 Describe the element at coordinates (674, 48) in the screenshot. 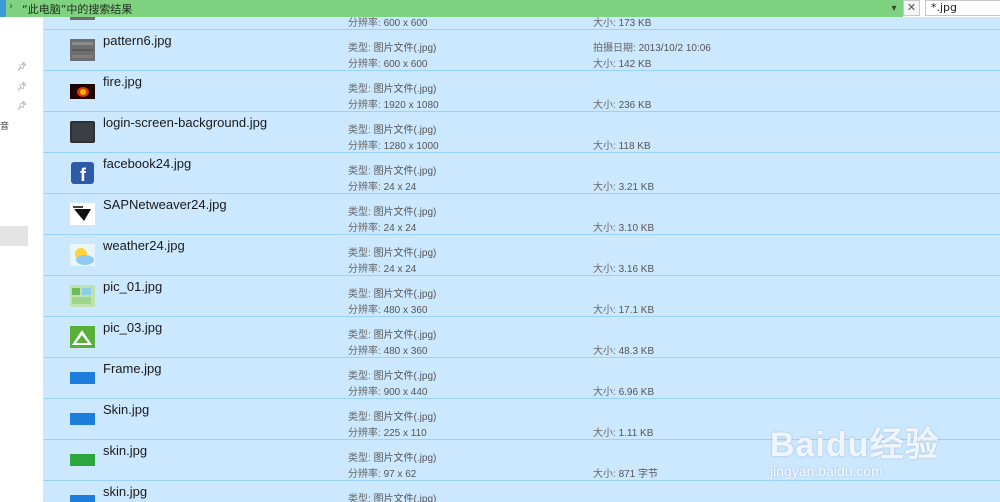

I see `file-date-value: 2013/10/2 10:06` at that location.